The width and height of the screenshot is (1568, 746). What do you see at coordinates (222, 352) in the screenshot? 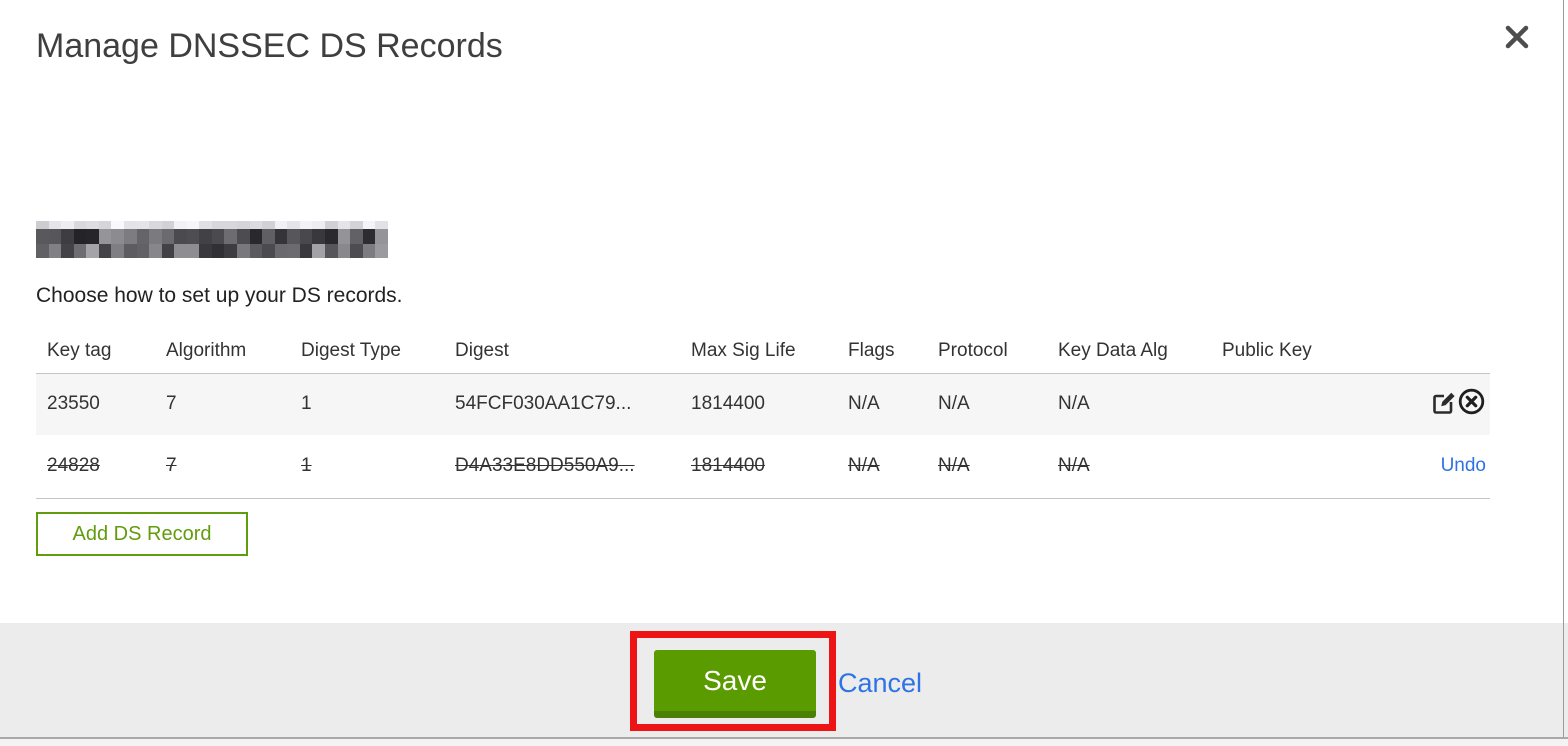
I see `col-header-algorithm: Algorithm` at bounding box center [222, 352].